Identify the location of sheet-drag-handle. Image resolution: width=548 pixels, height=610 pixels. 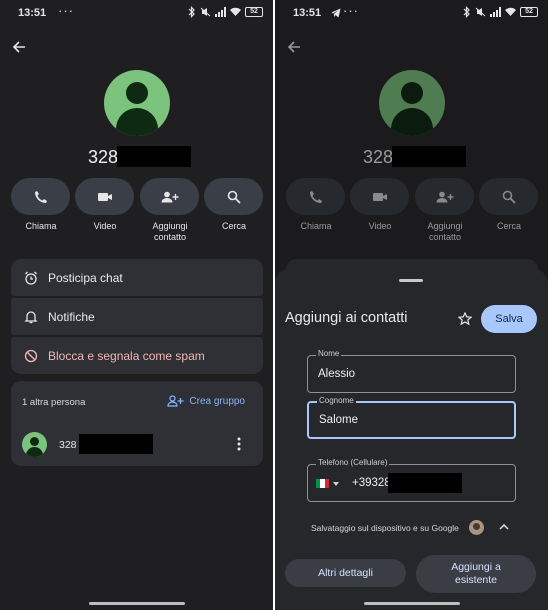
(411, 280).